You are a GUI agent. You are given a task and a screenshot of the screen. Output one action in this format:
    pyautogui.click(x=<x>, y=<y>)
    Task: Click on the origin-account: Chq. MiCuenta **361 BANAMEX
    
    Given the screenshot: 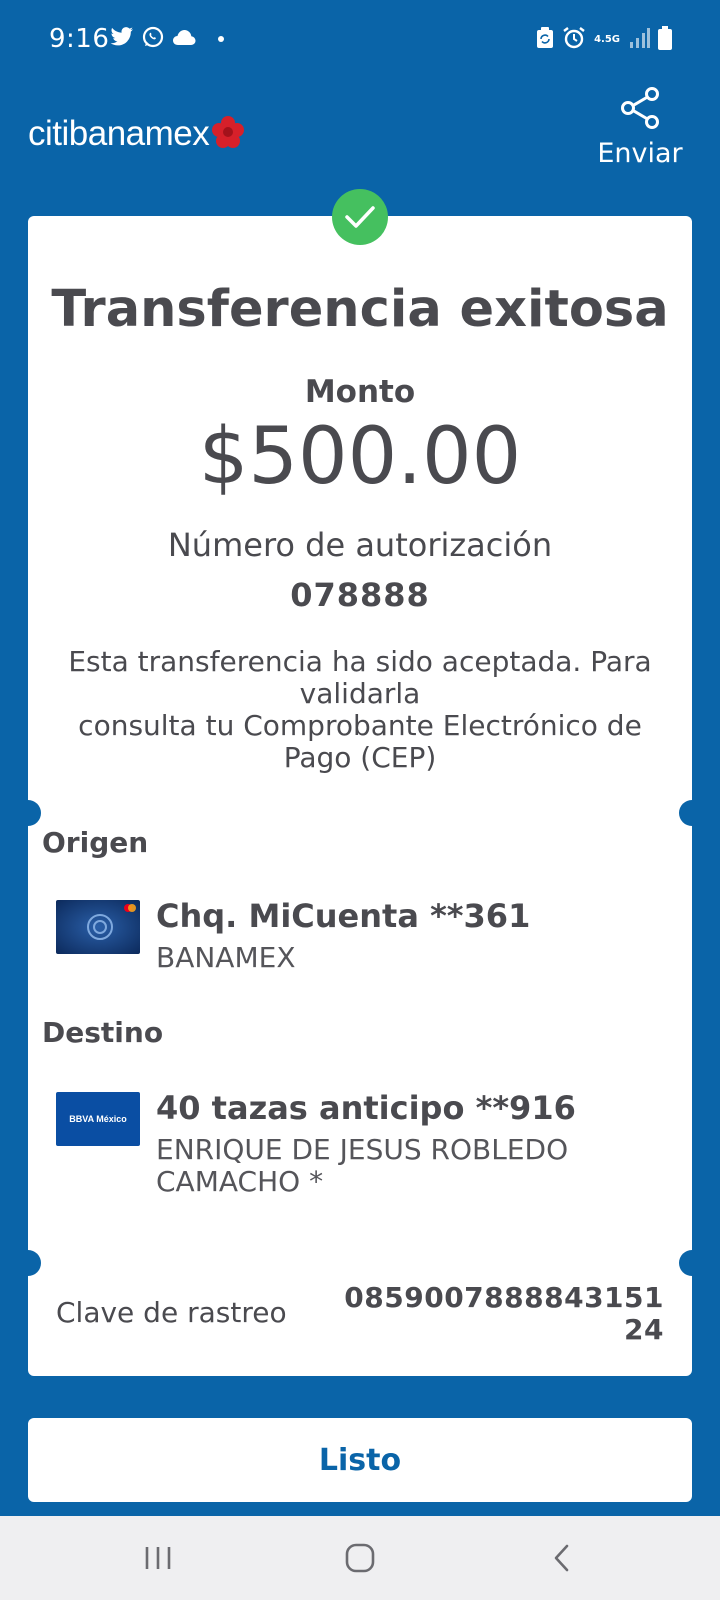 What is the action you would take?
    pyautogui.click(x=366, y=935)
    